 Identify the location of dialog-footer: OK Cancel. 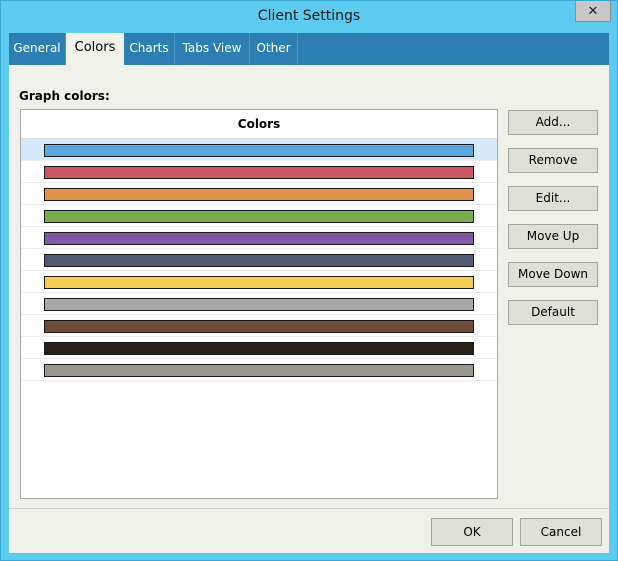
(309, 530).